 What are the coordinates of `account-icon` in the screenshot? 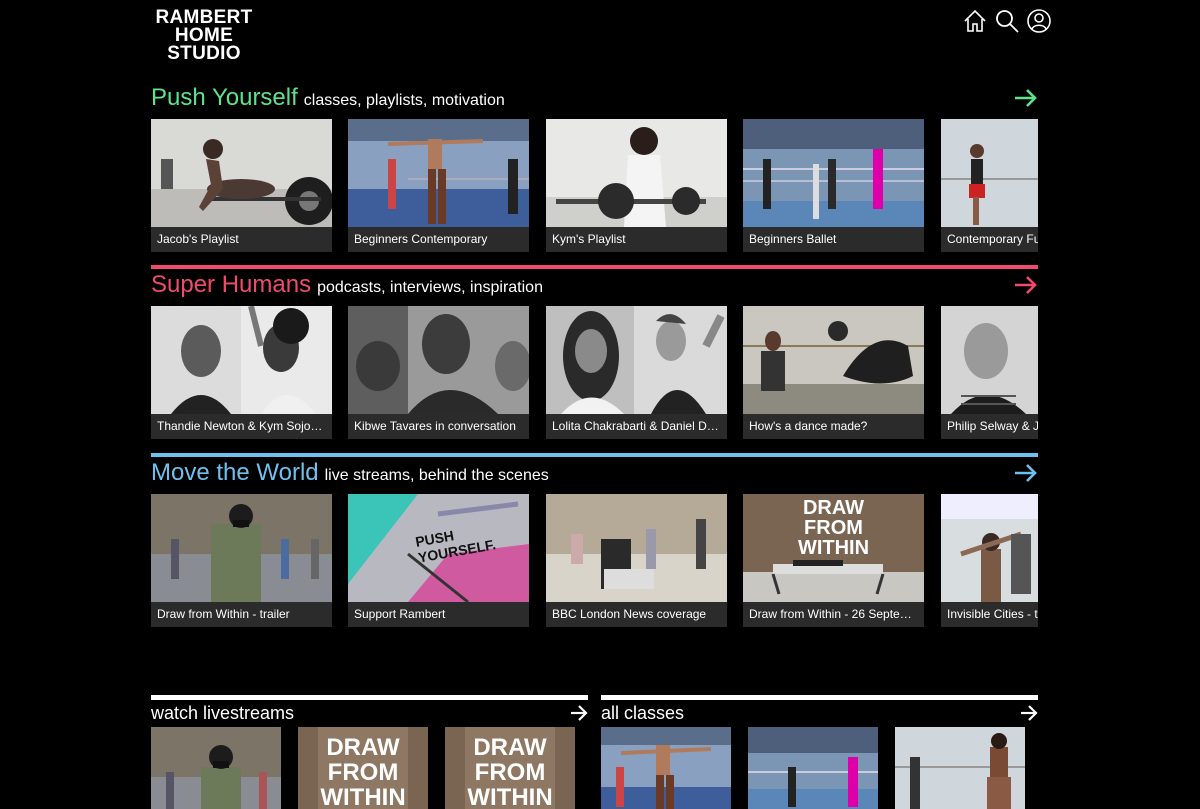 It's located at (1039, 21).